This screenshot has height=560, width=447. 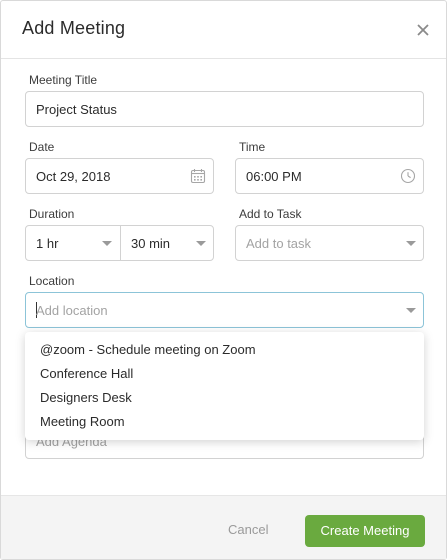 What do you see at coordinates (52, 214) in the screenshot?
I see `duration-label: Duration` at bounding box center [52, 214].